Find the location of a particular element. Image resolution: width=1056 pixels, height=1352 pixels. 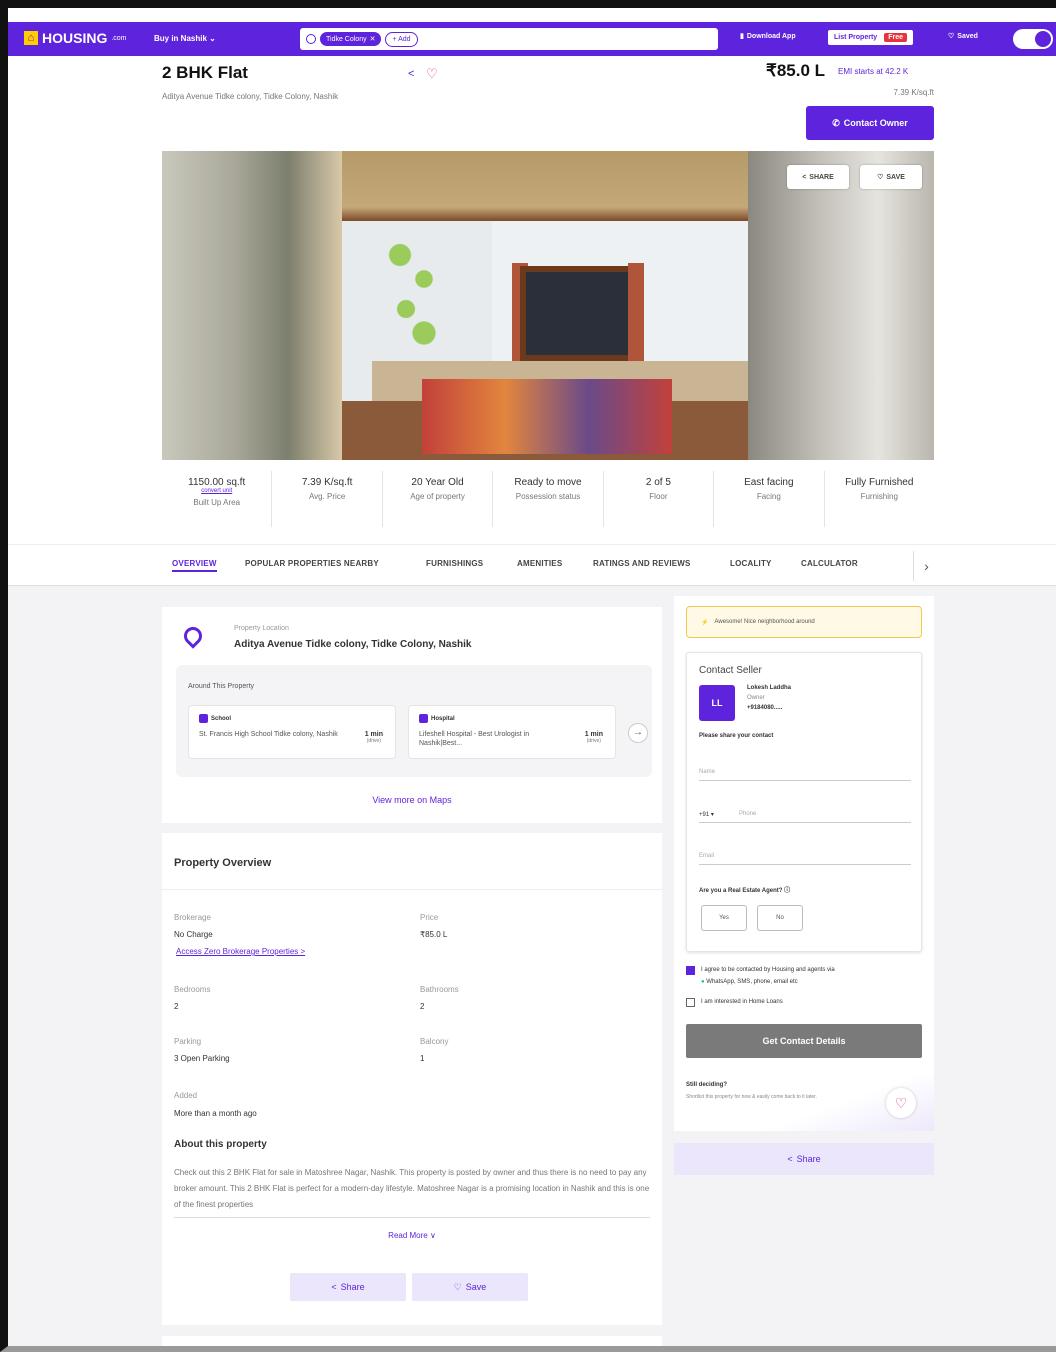

contact-owner-button: ✆ Contact Owner is located at coordinates (870, 123).